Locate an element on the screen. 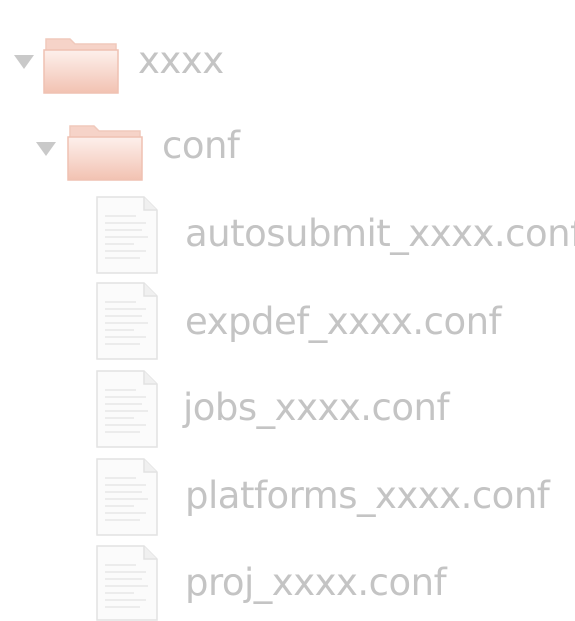 This screenshot has width=575, height=621. tree-node-conf: conf is located at coordinates (130, 152).